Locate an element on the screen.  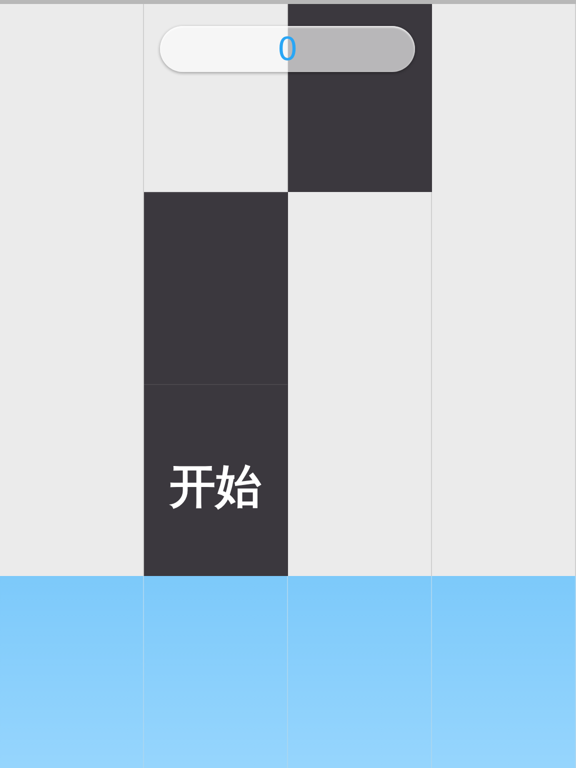
piano-tile is located at coordinates (216, 288).